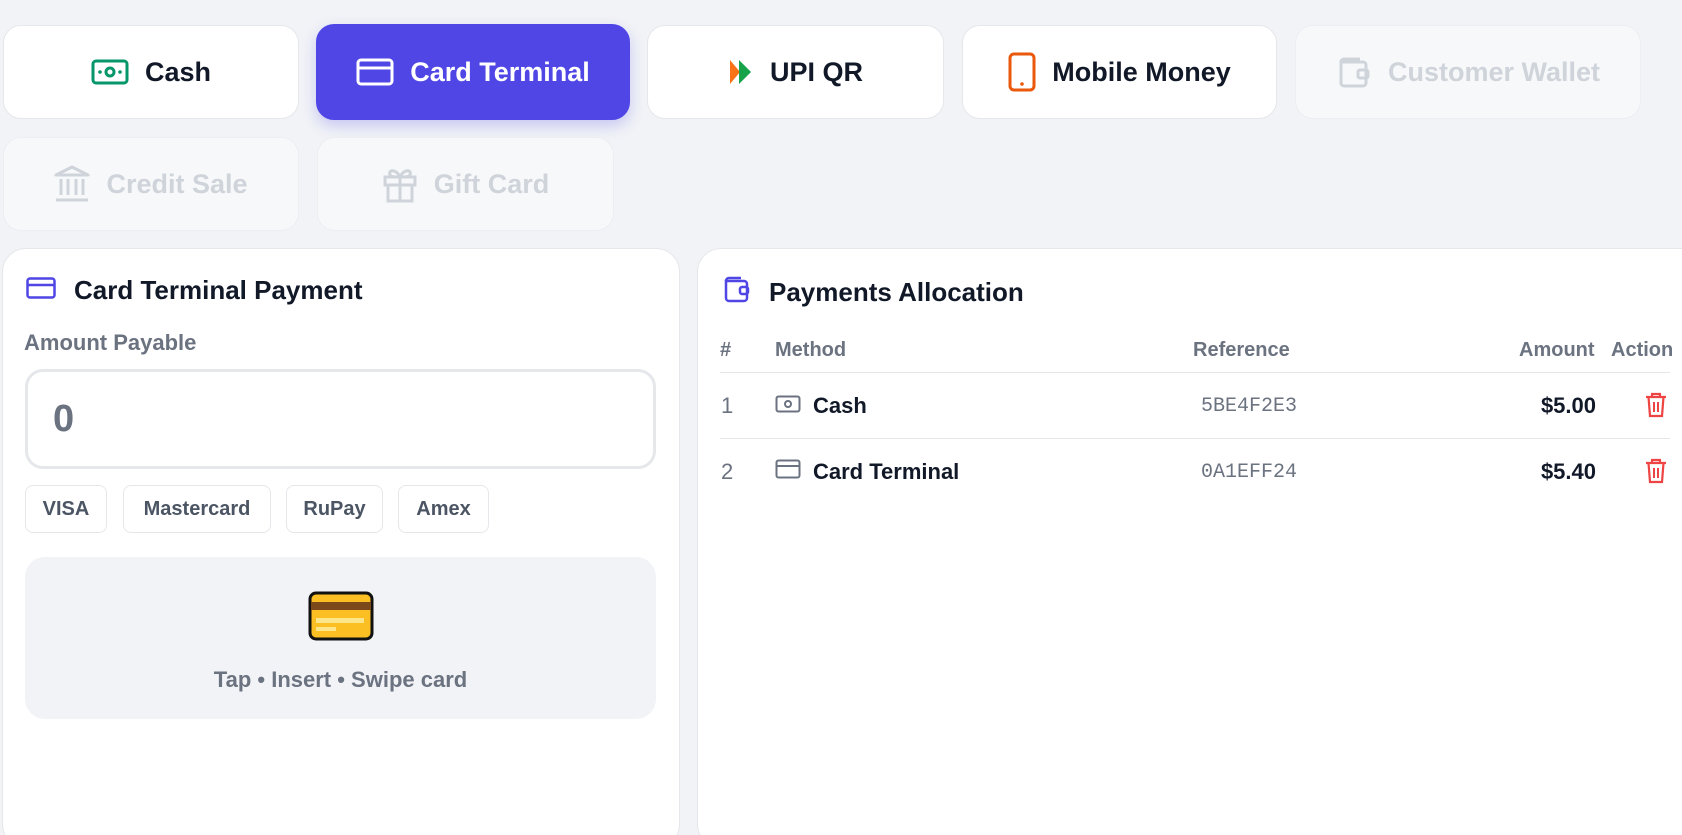 The width and height of the screenshot is (1682, 835). What do you see at coordinates (1494, 71) in the screenshot?
I see `method-customer-wallet-label: Customer Wallet` at bounding box center [1494, 71].